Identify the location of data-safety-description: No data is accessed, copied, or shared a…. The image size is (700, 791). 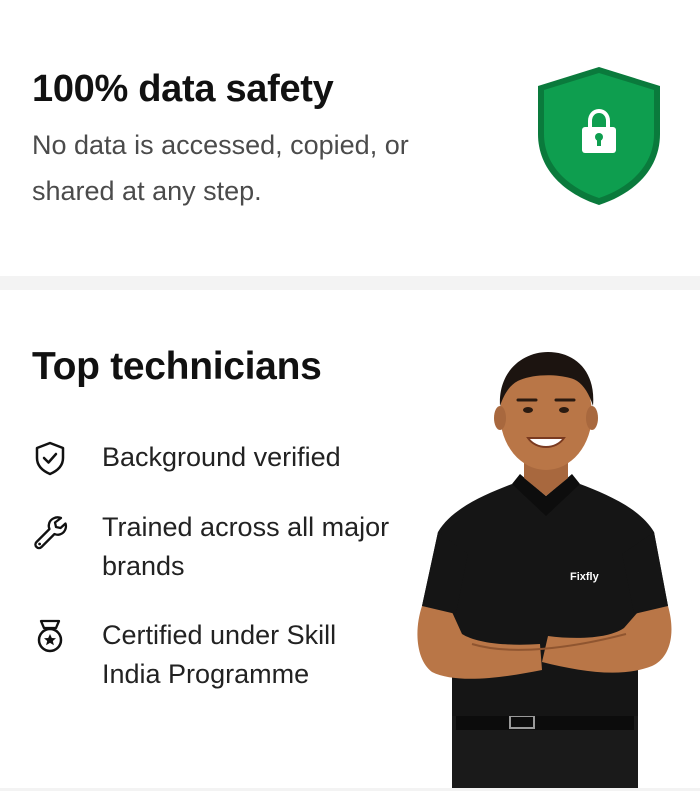
(220, 168).